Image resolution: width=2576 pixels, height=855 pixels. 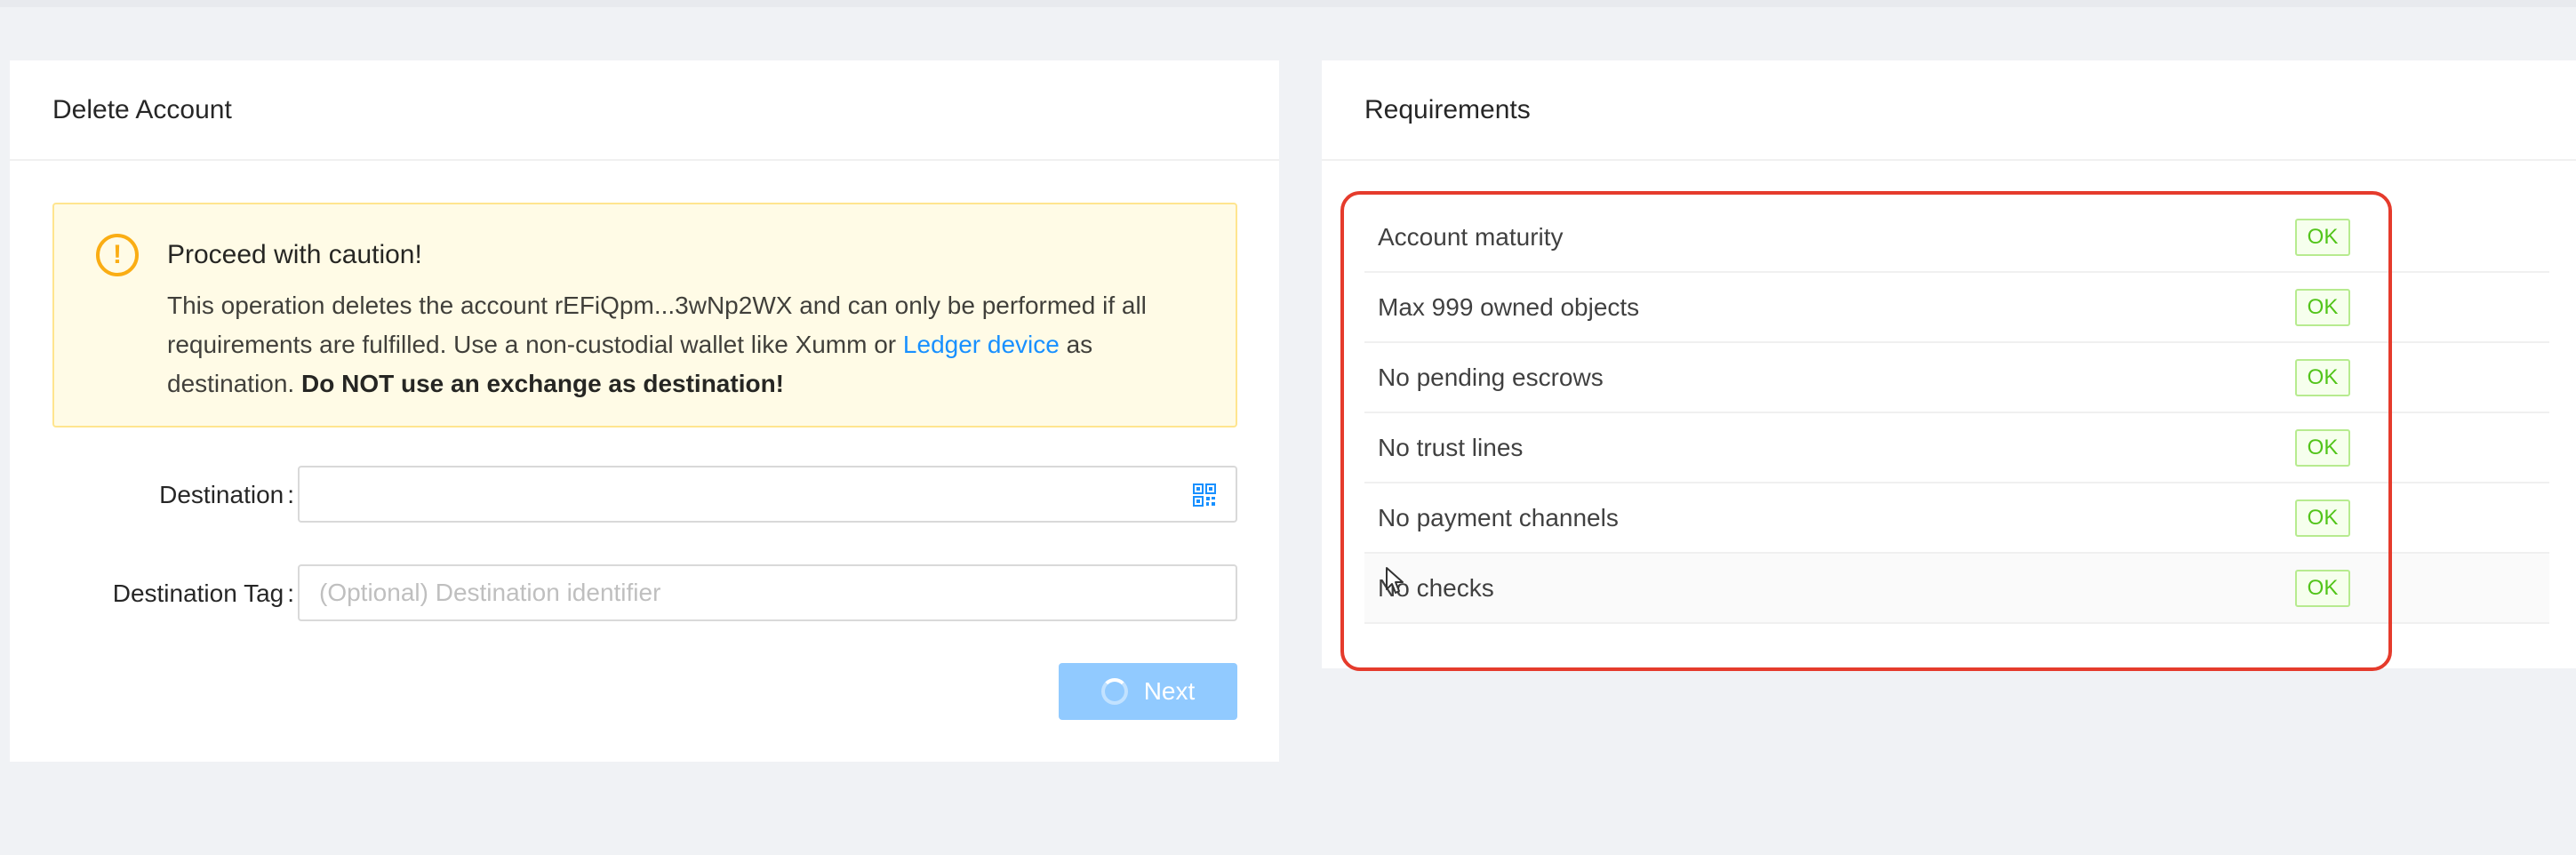 I want to click on destination-input, so click(x=767, y=495).